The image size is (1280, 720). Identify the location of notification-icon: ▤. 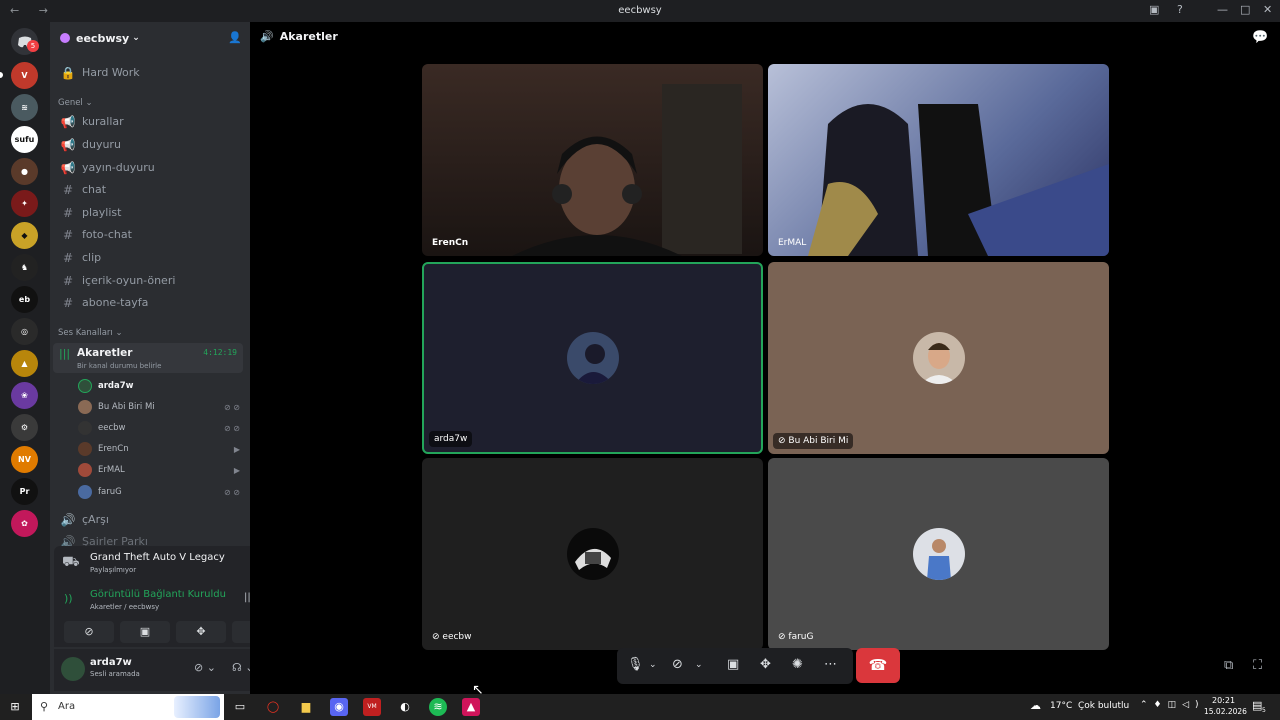
(1257, 705).